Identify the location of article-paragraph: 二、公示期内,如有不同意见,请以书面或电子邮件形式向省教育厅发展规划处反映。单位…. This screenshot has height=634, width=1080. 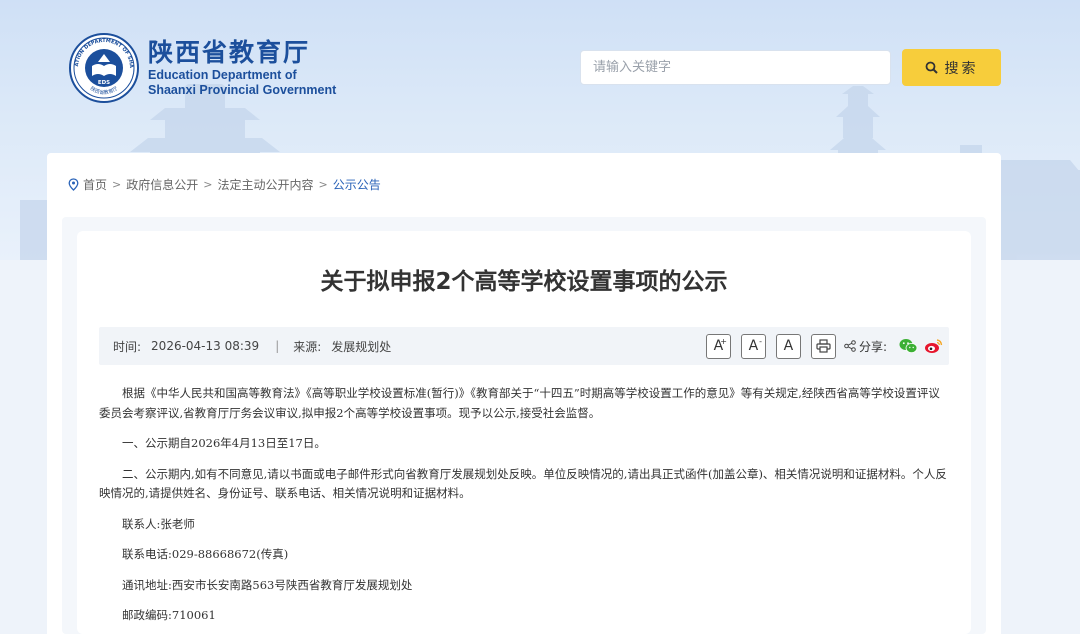
(523, 483).